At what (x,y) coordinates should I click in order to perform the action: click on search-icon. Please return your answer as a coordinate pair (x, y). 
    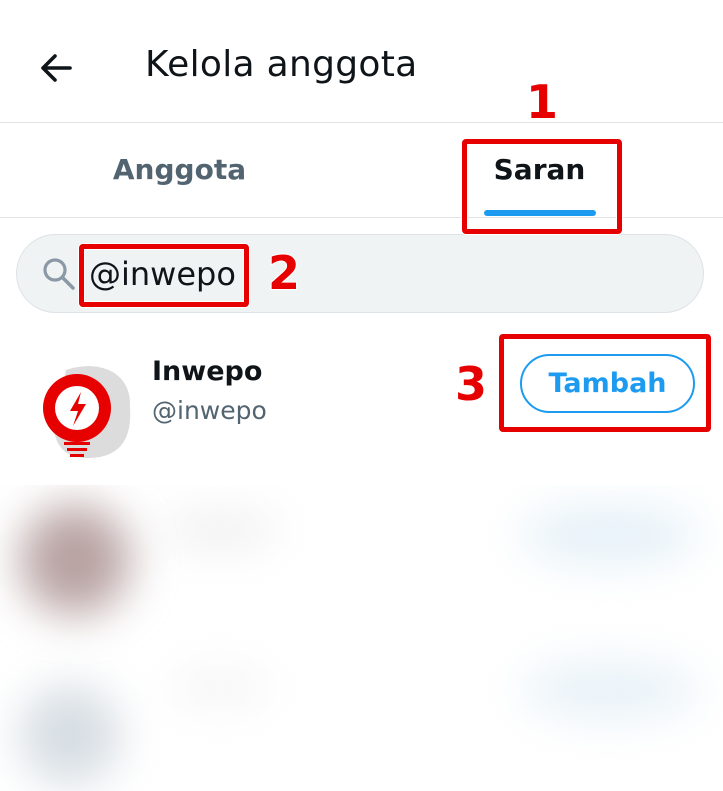
    Looking at the image, I should click on (59, 274).